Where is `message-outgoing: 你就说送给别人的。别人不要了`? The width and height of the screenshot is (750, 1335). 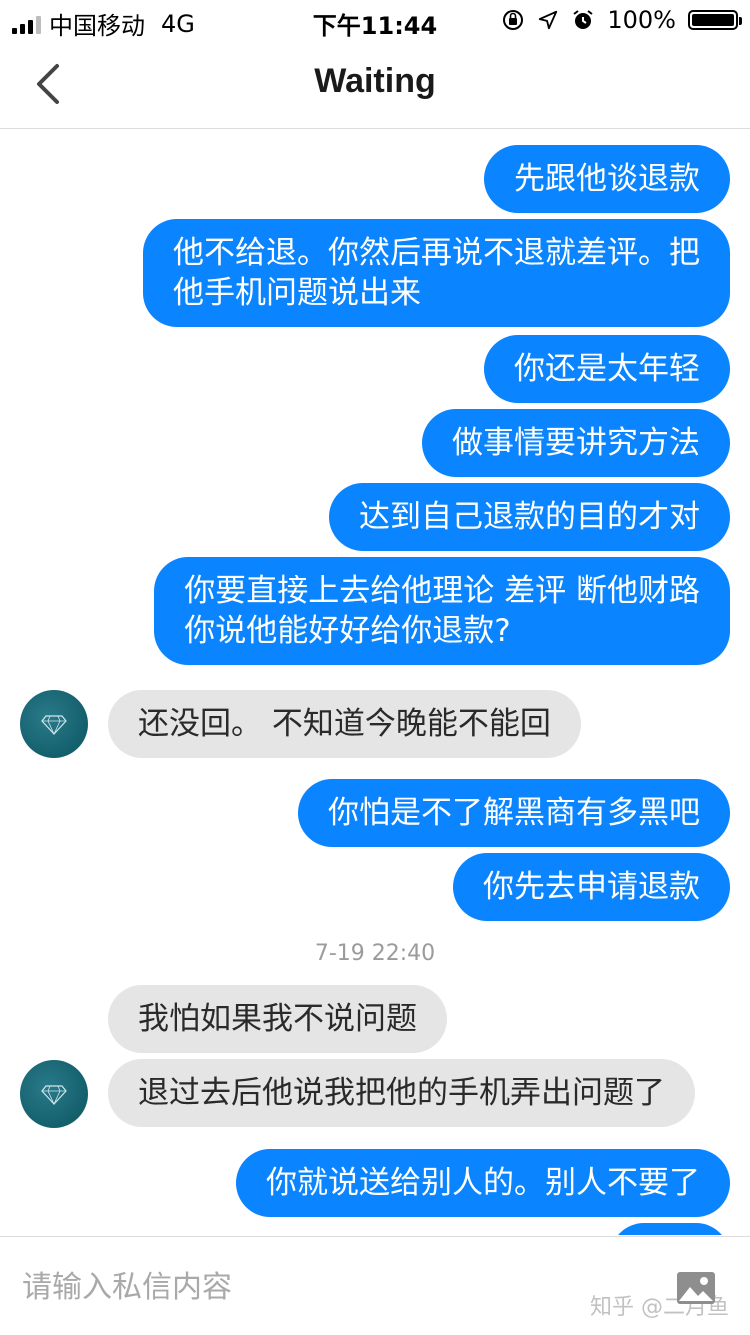 message-outgoing: 你就说送给别人的。别人不要了 is located at coordinates (483, 1183).